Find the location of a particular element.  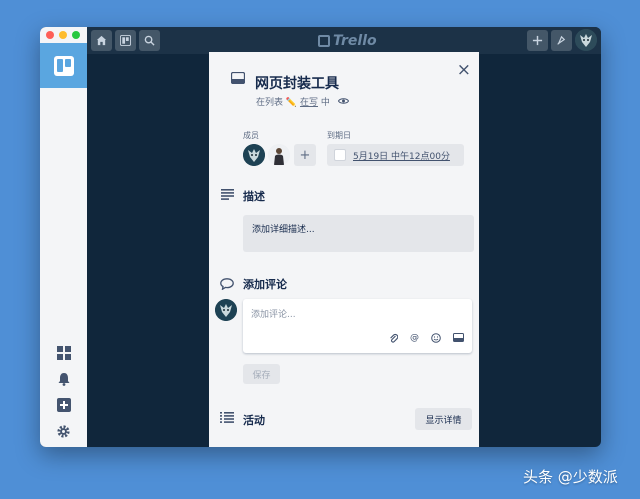

search-icon is located at coordinates (149, 40).